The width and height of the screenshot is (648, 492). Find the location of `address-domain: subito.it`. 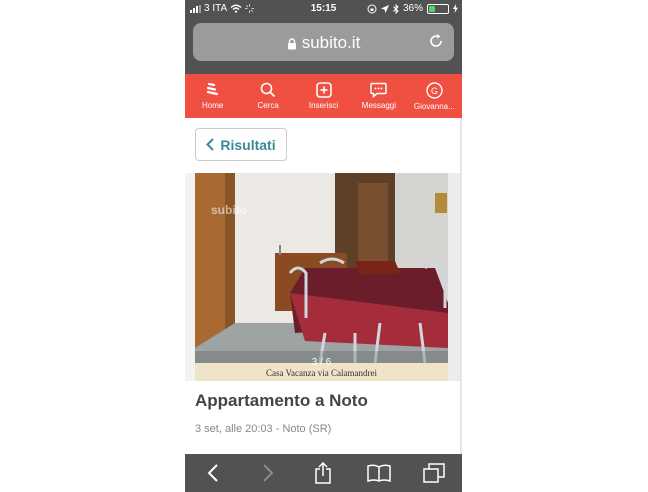

address-domain: subito.it is located at coordinates (323, 43).